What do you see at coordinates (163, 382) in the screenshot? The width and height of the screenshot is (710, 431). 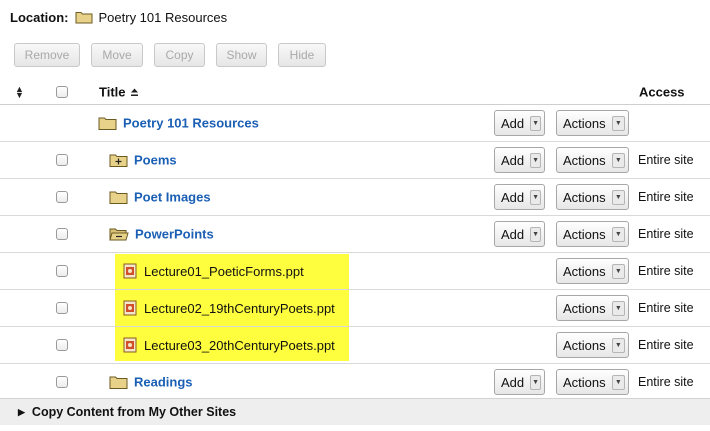 I see `folder-link: Readings` at bounding box center [163, 382].